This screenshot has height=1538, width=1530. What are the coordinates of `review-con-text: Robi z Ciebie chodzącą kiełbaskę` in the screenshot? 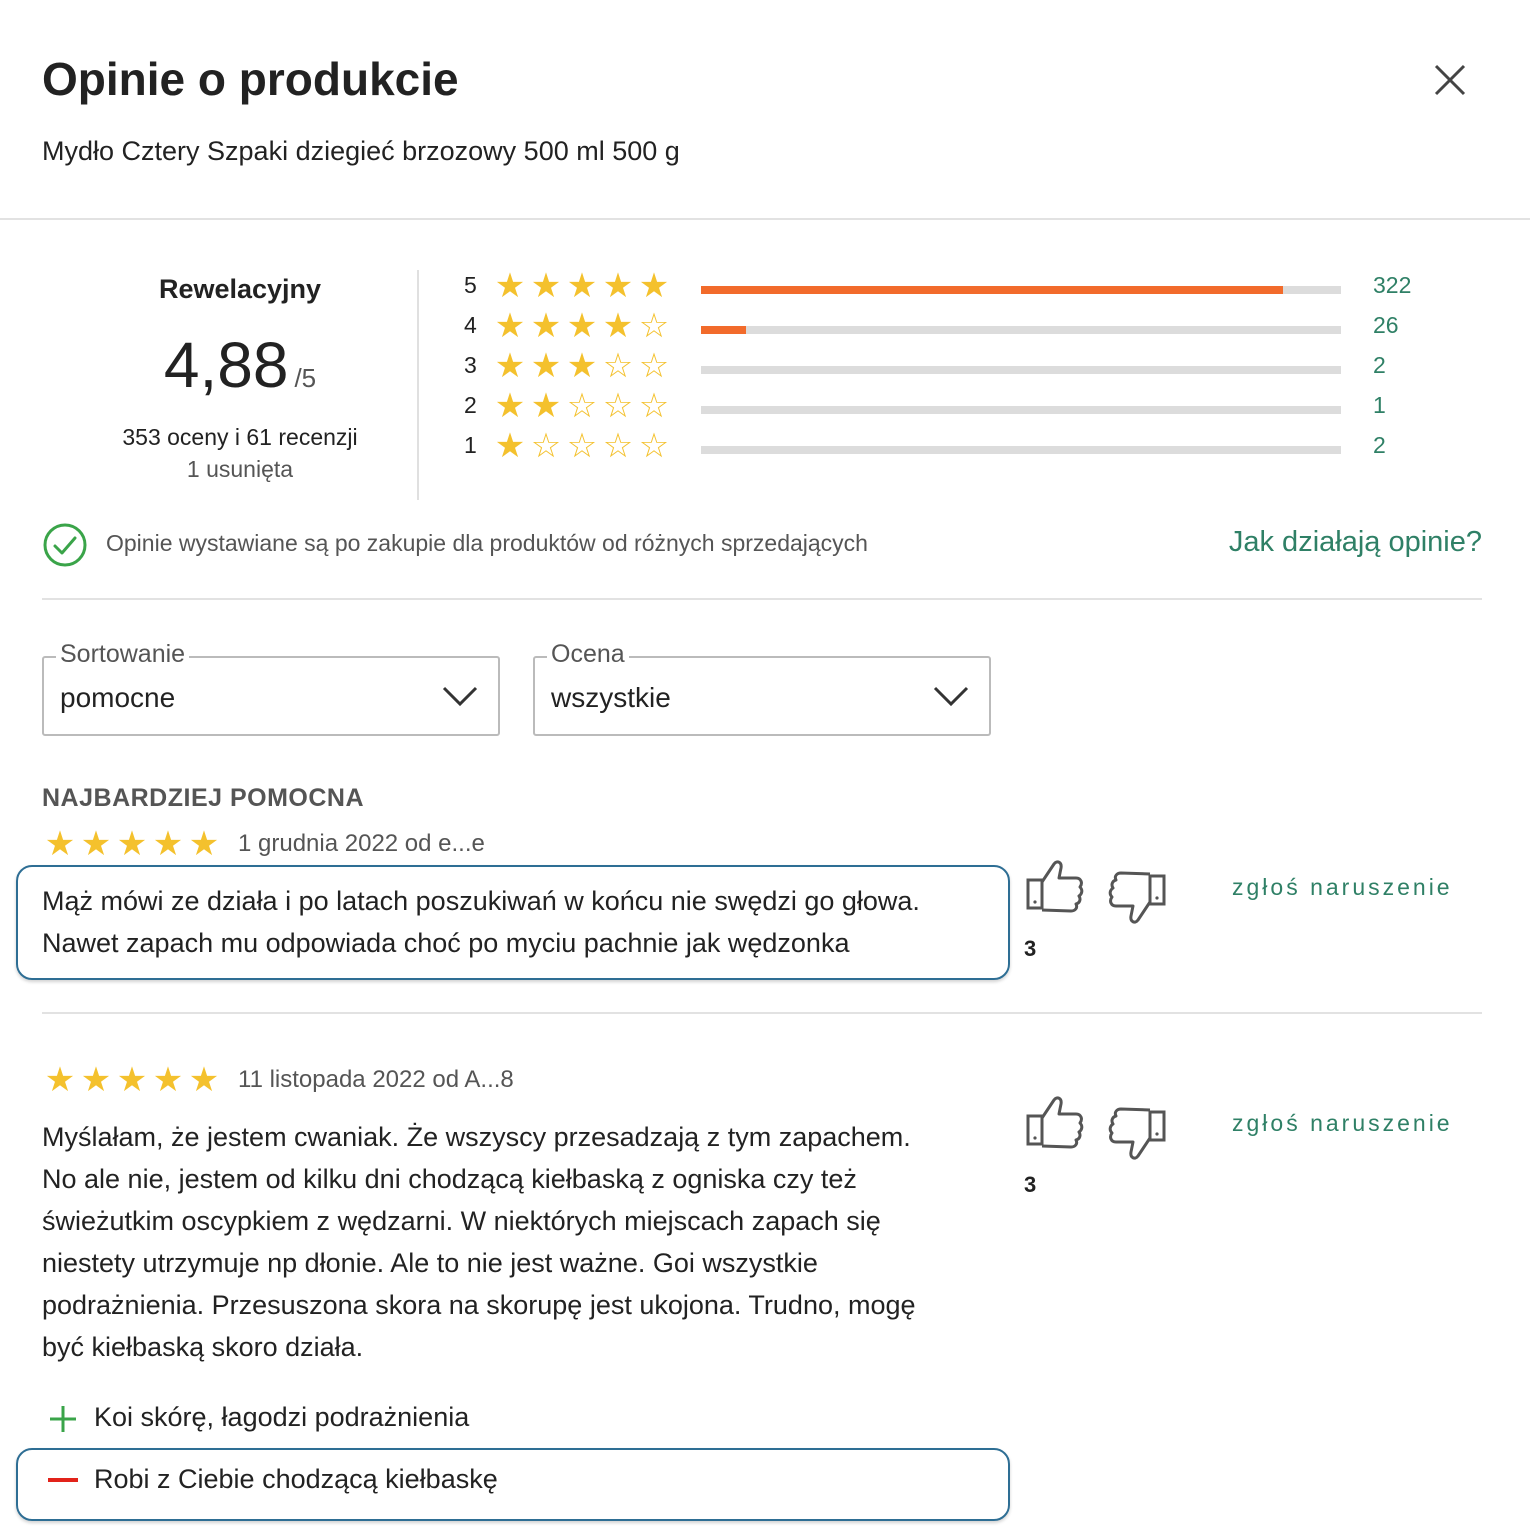 It's located at (296, 1479).